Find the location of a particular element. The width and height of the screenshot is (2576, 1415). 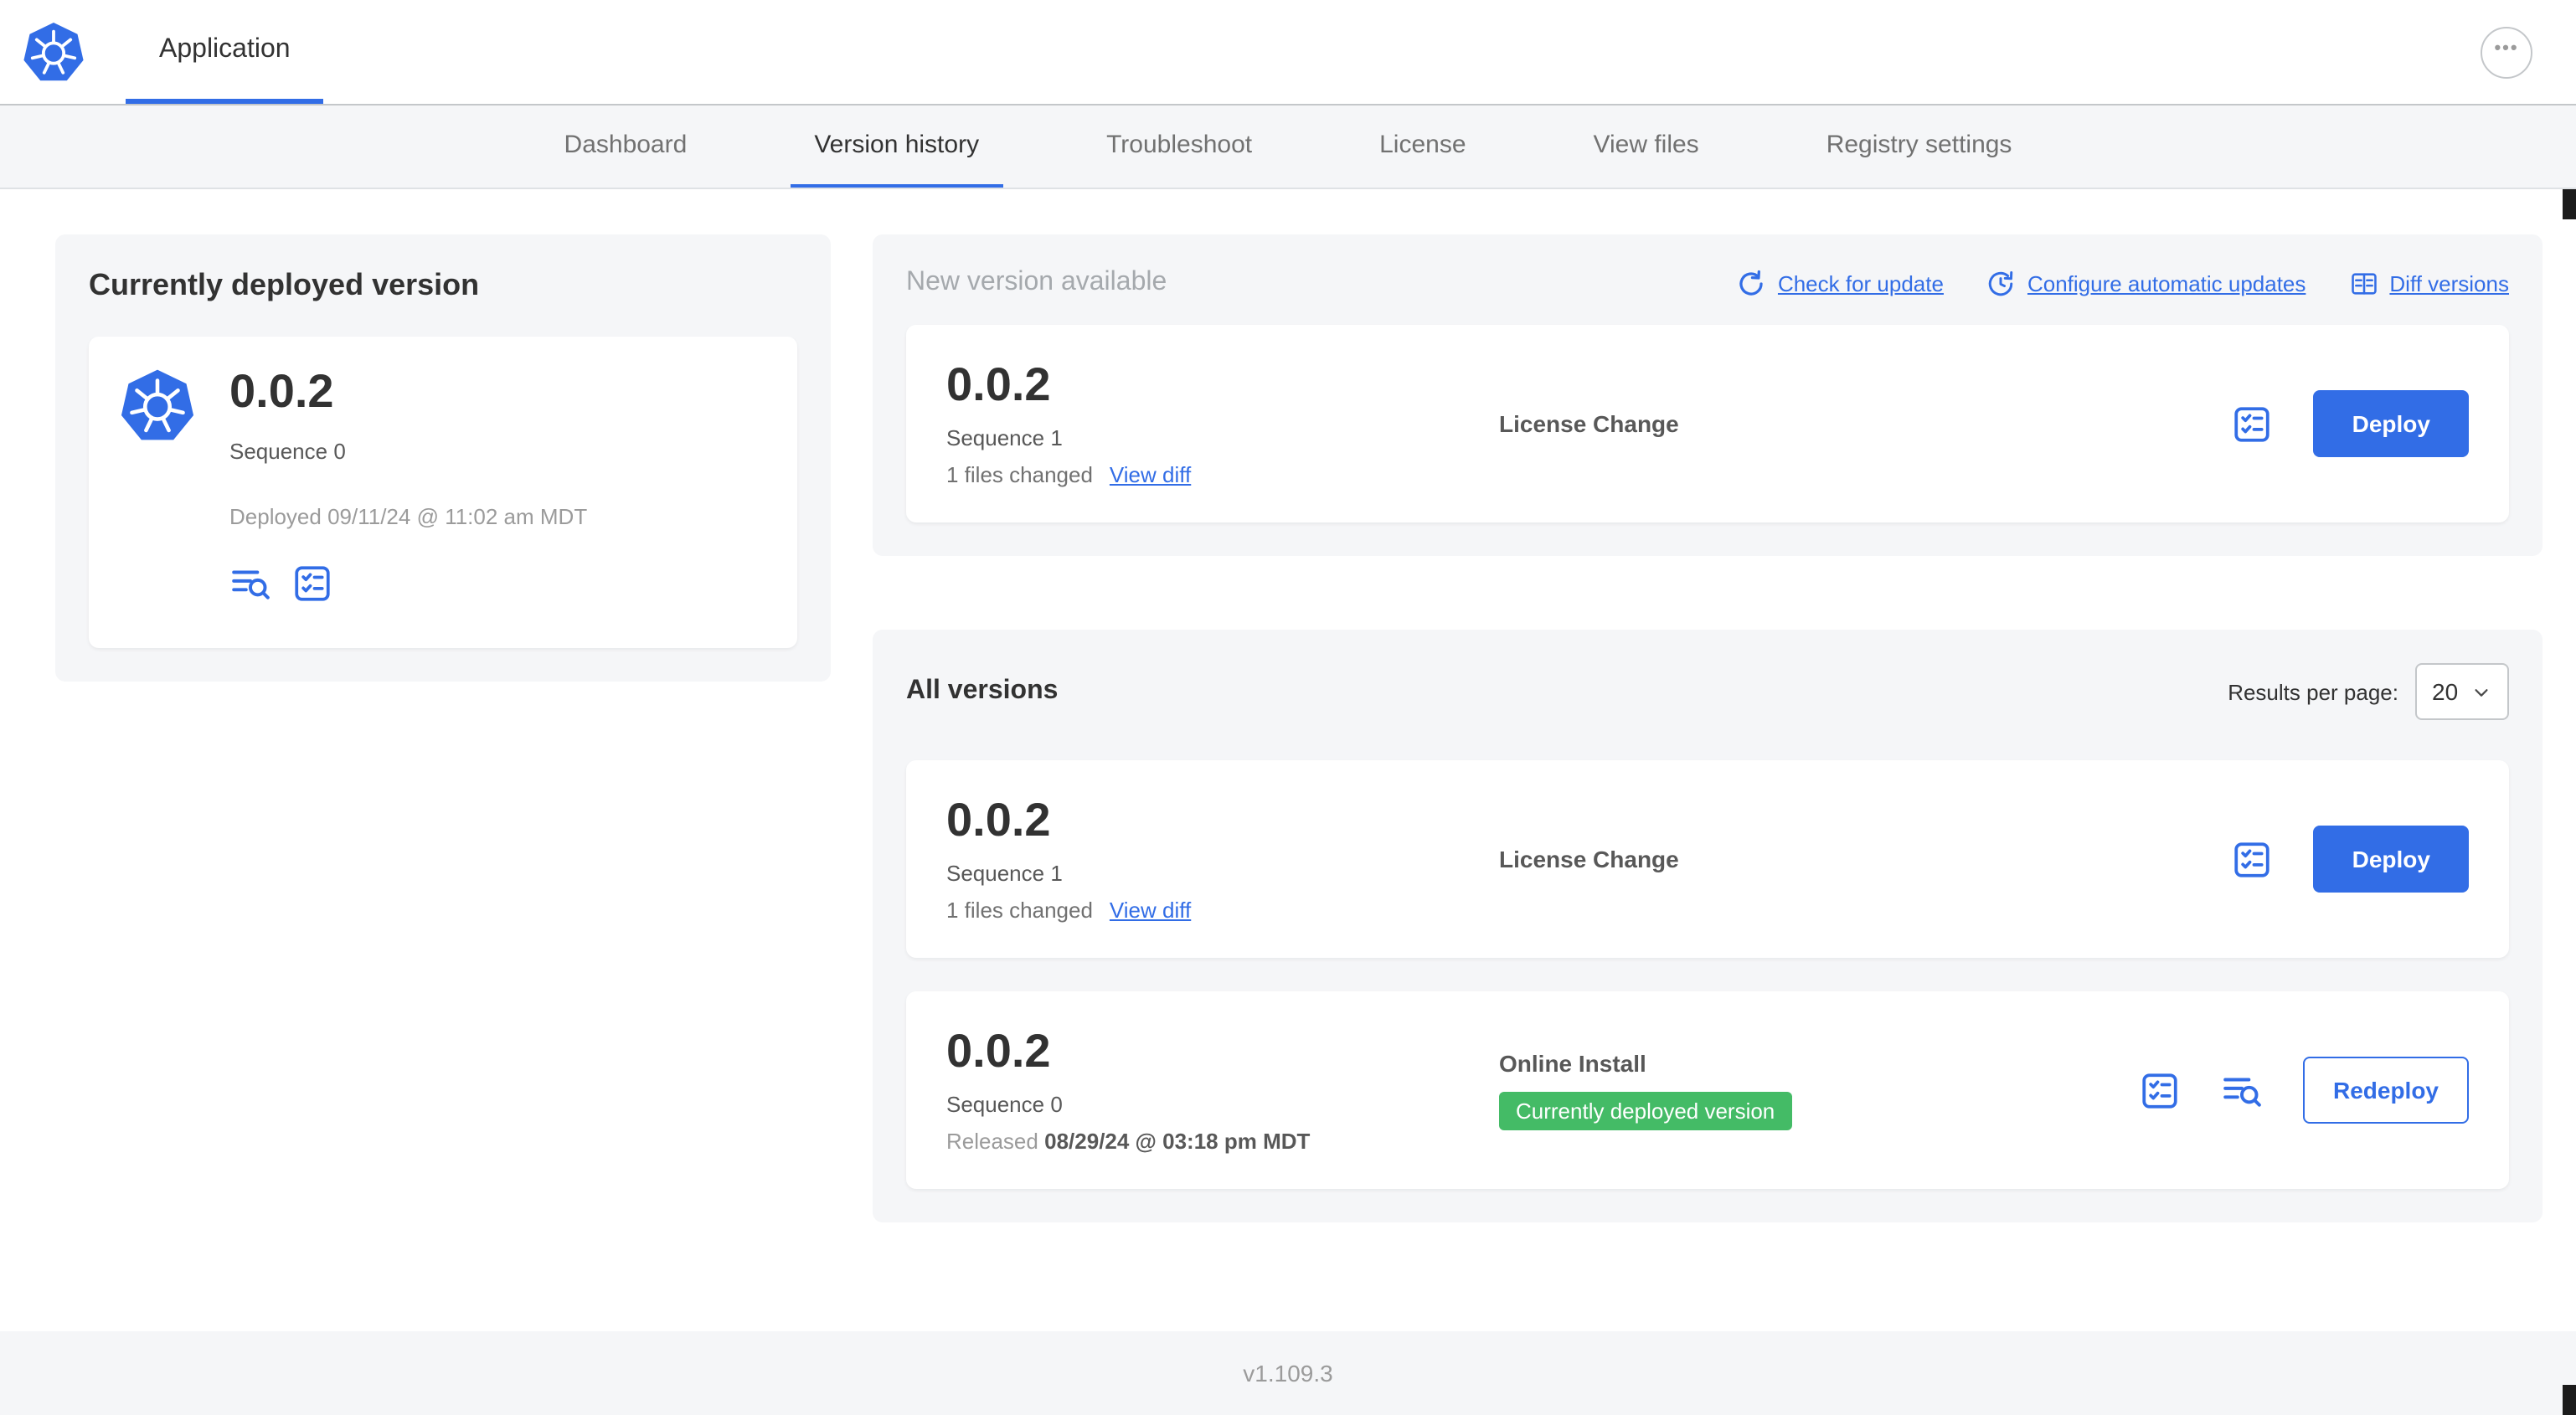

tab-application: Application is located at coordinates (225, 52).